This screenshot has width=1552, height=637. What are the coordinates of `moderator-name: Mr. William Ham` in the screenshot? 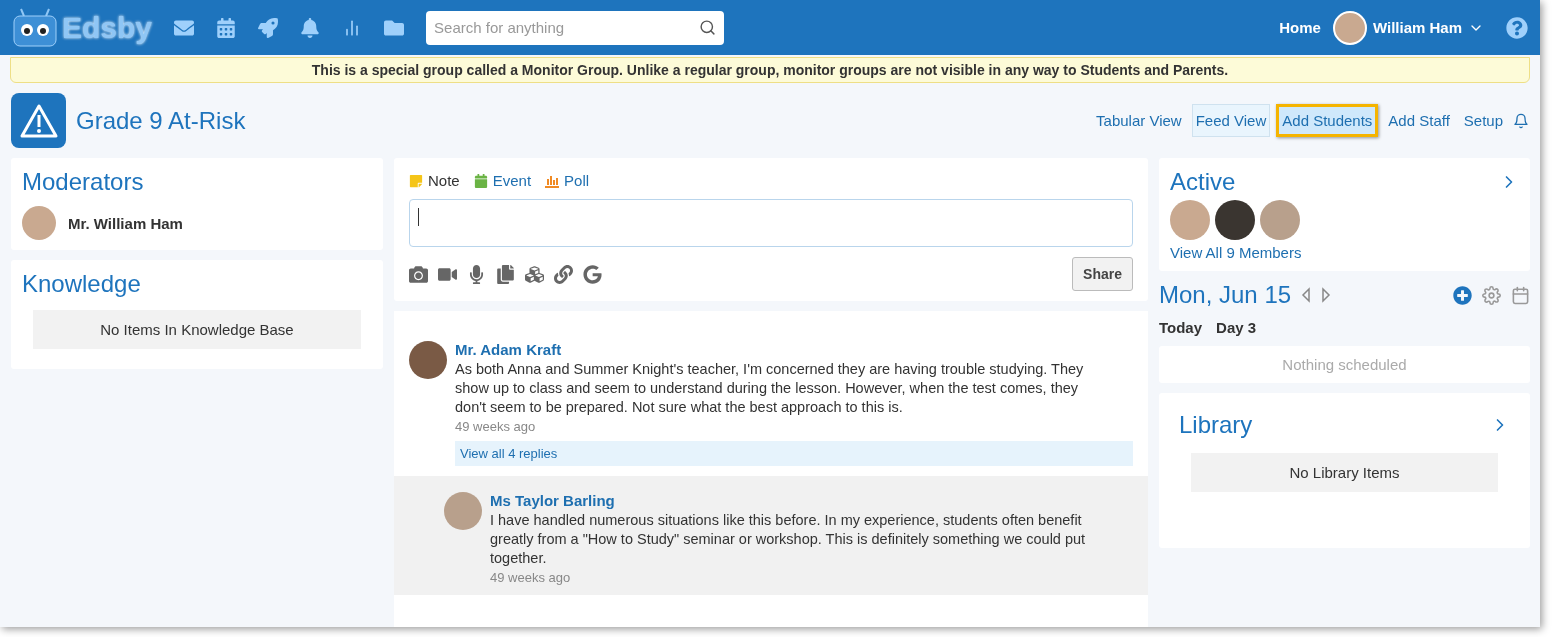 It's located at (125, 223).